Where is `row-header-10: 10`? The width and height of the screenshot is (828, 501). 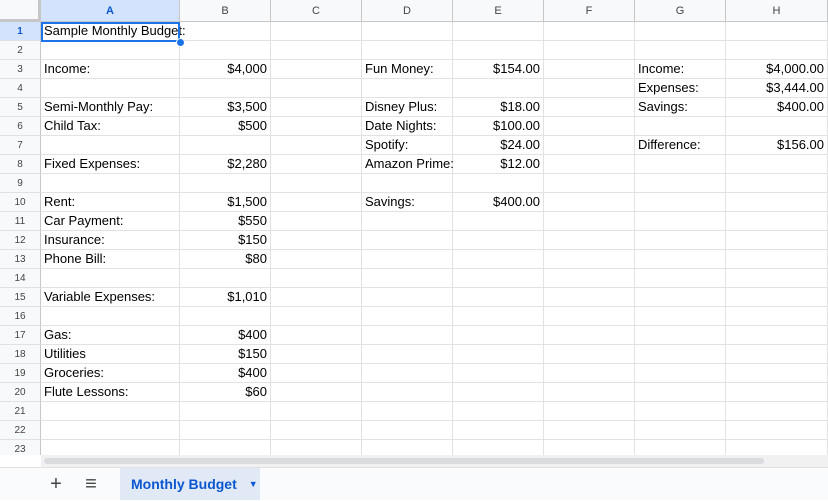
row-header-10: 10 is located at coordinates (20, 202).